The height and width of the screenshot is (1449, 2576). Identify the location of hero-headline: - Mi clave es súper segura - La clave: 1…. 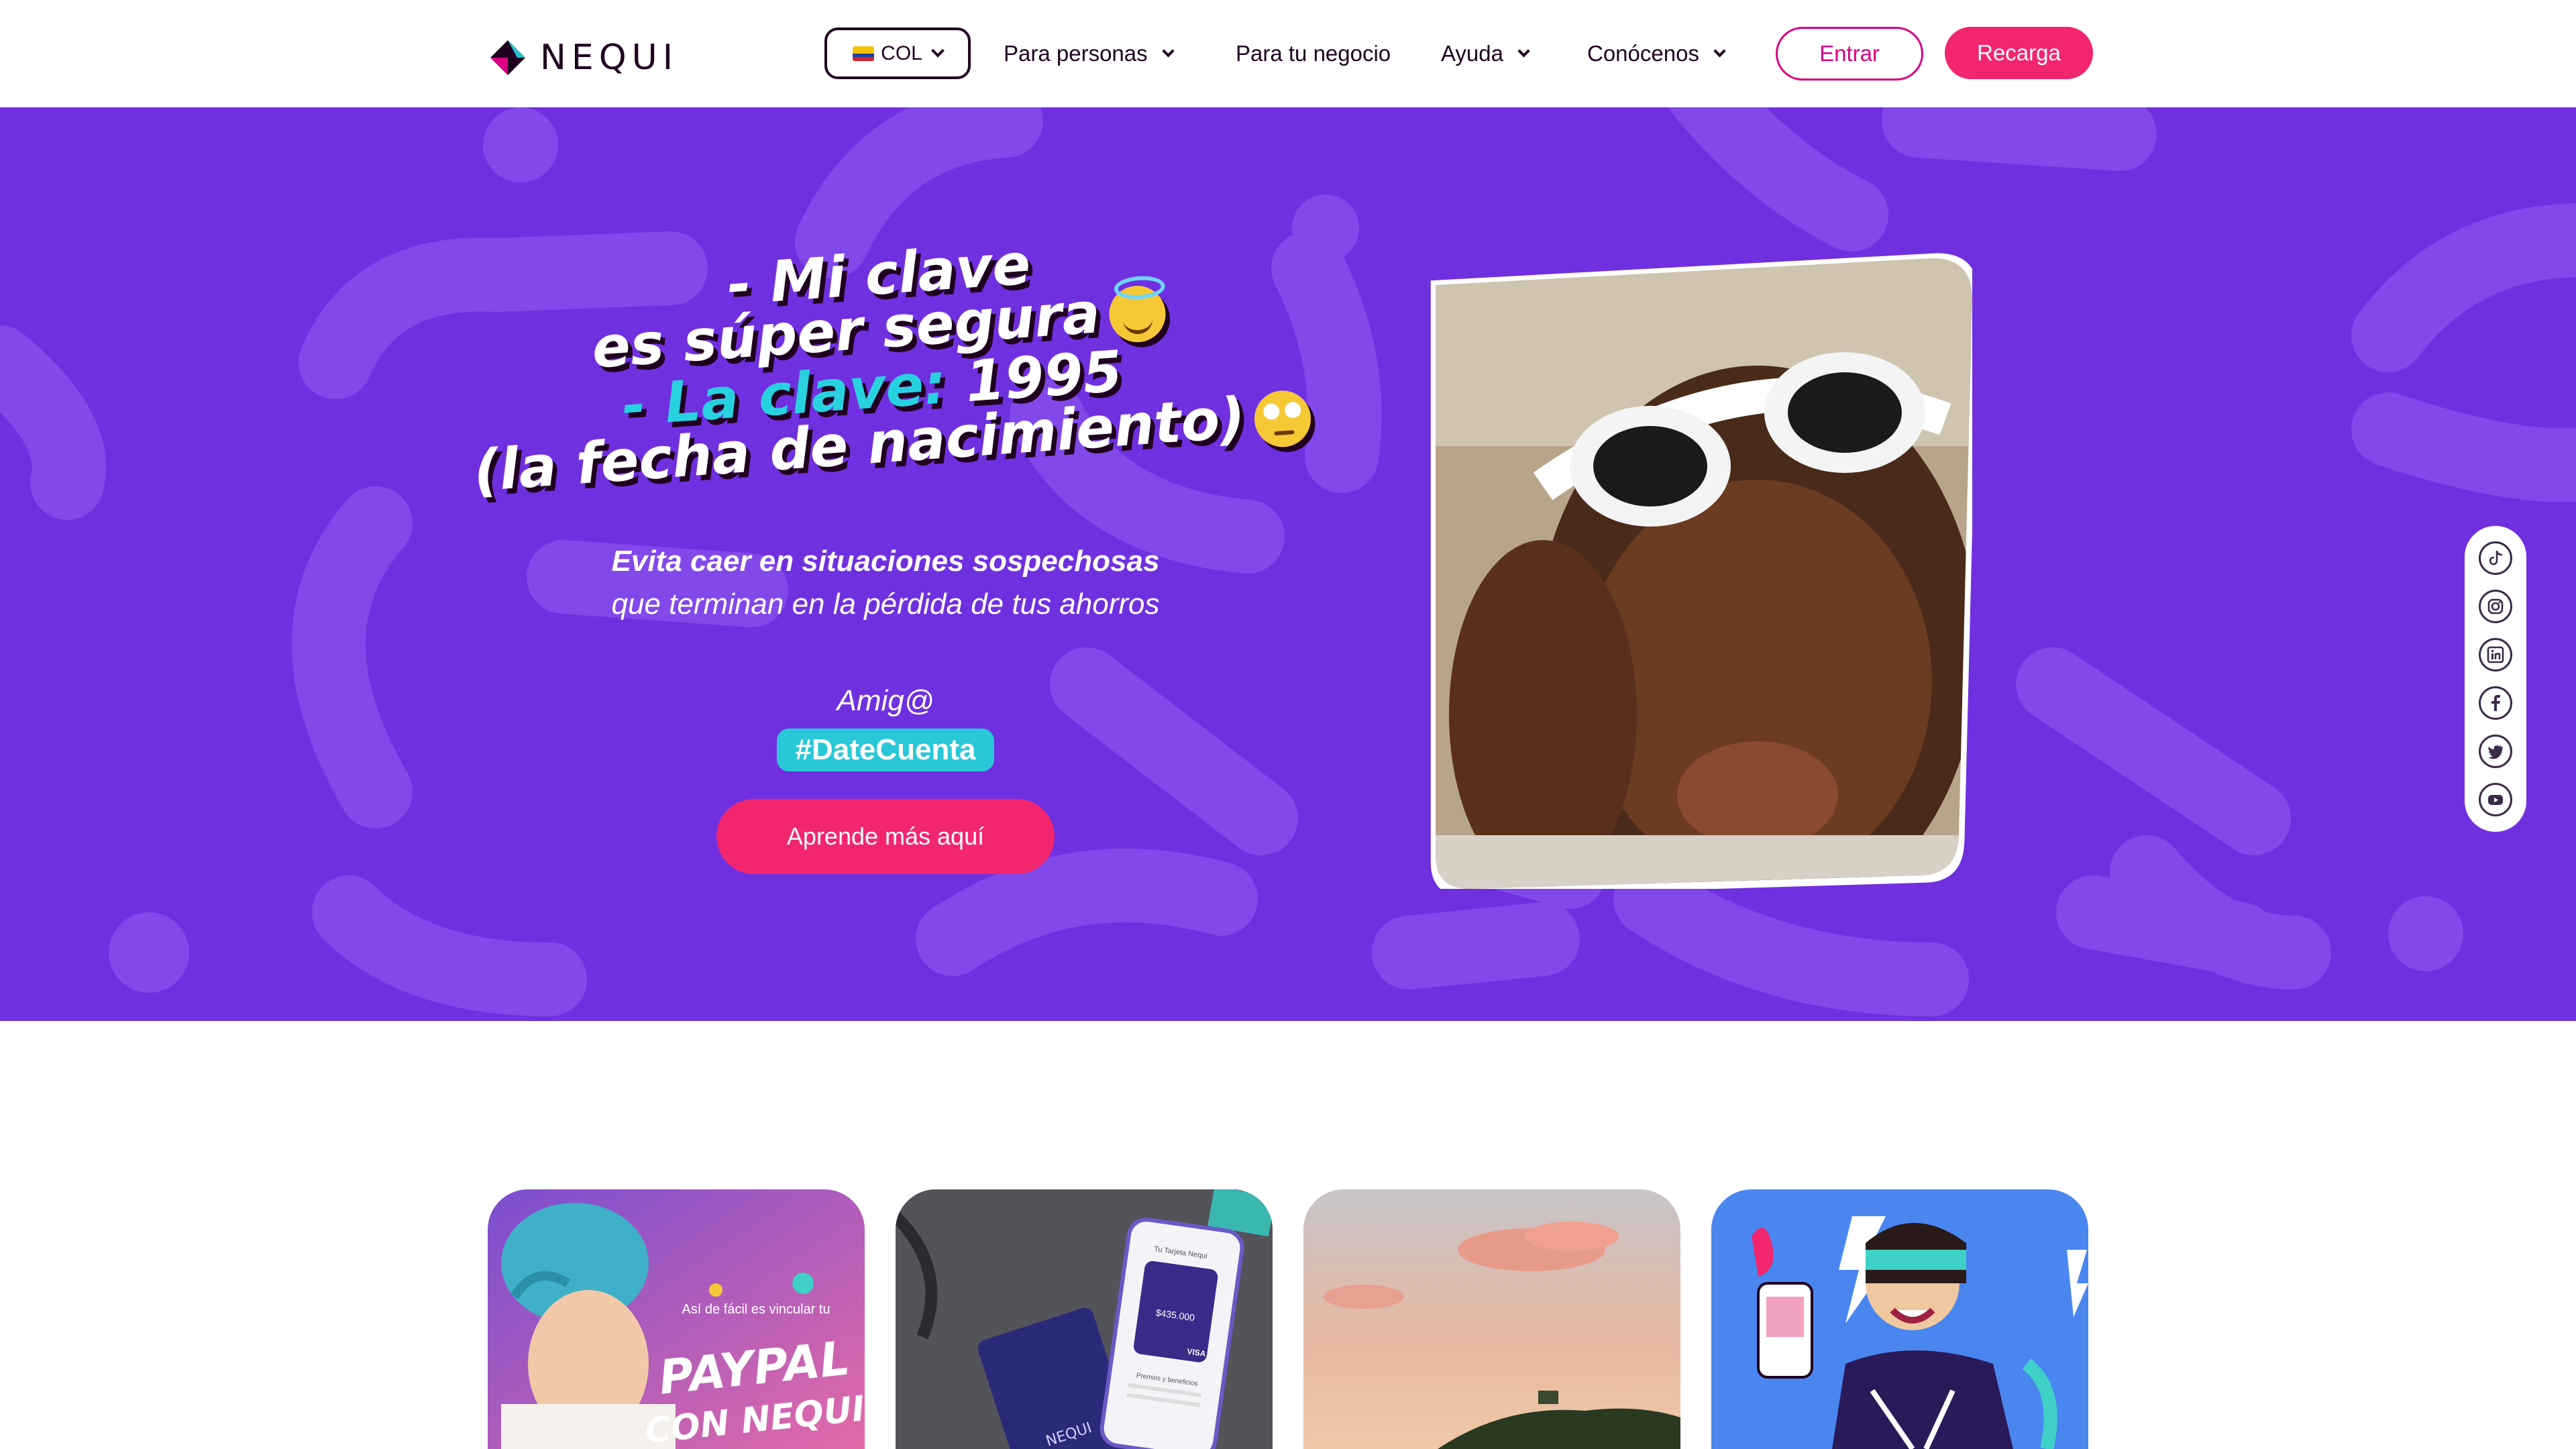
(892, 377).